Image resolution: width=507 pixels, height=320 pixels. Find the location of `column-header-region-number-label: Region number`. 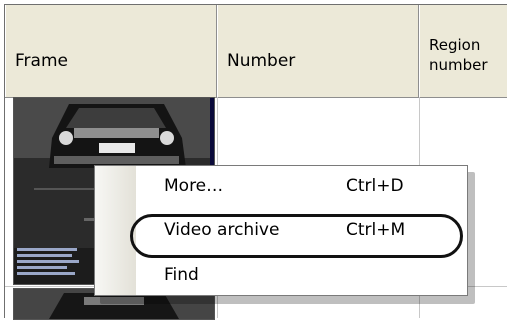

column-header-region-number-label: Region number is located at coordinates (458, 55).